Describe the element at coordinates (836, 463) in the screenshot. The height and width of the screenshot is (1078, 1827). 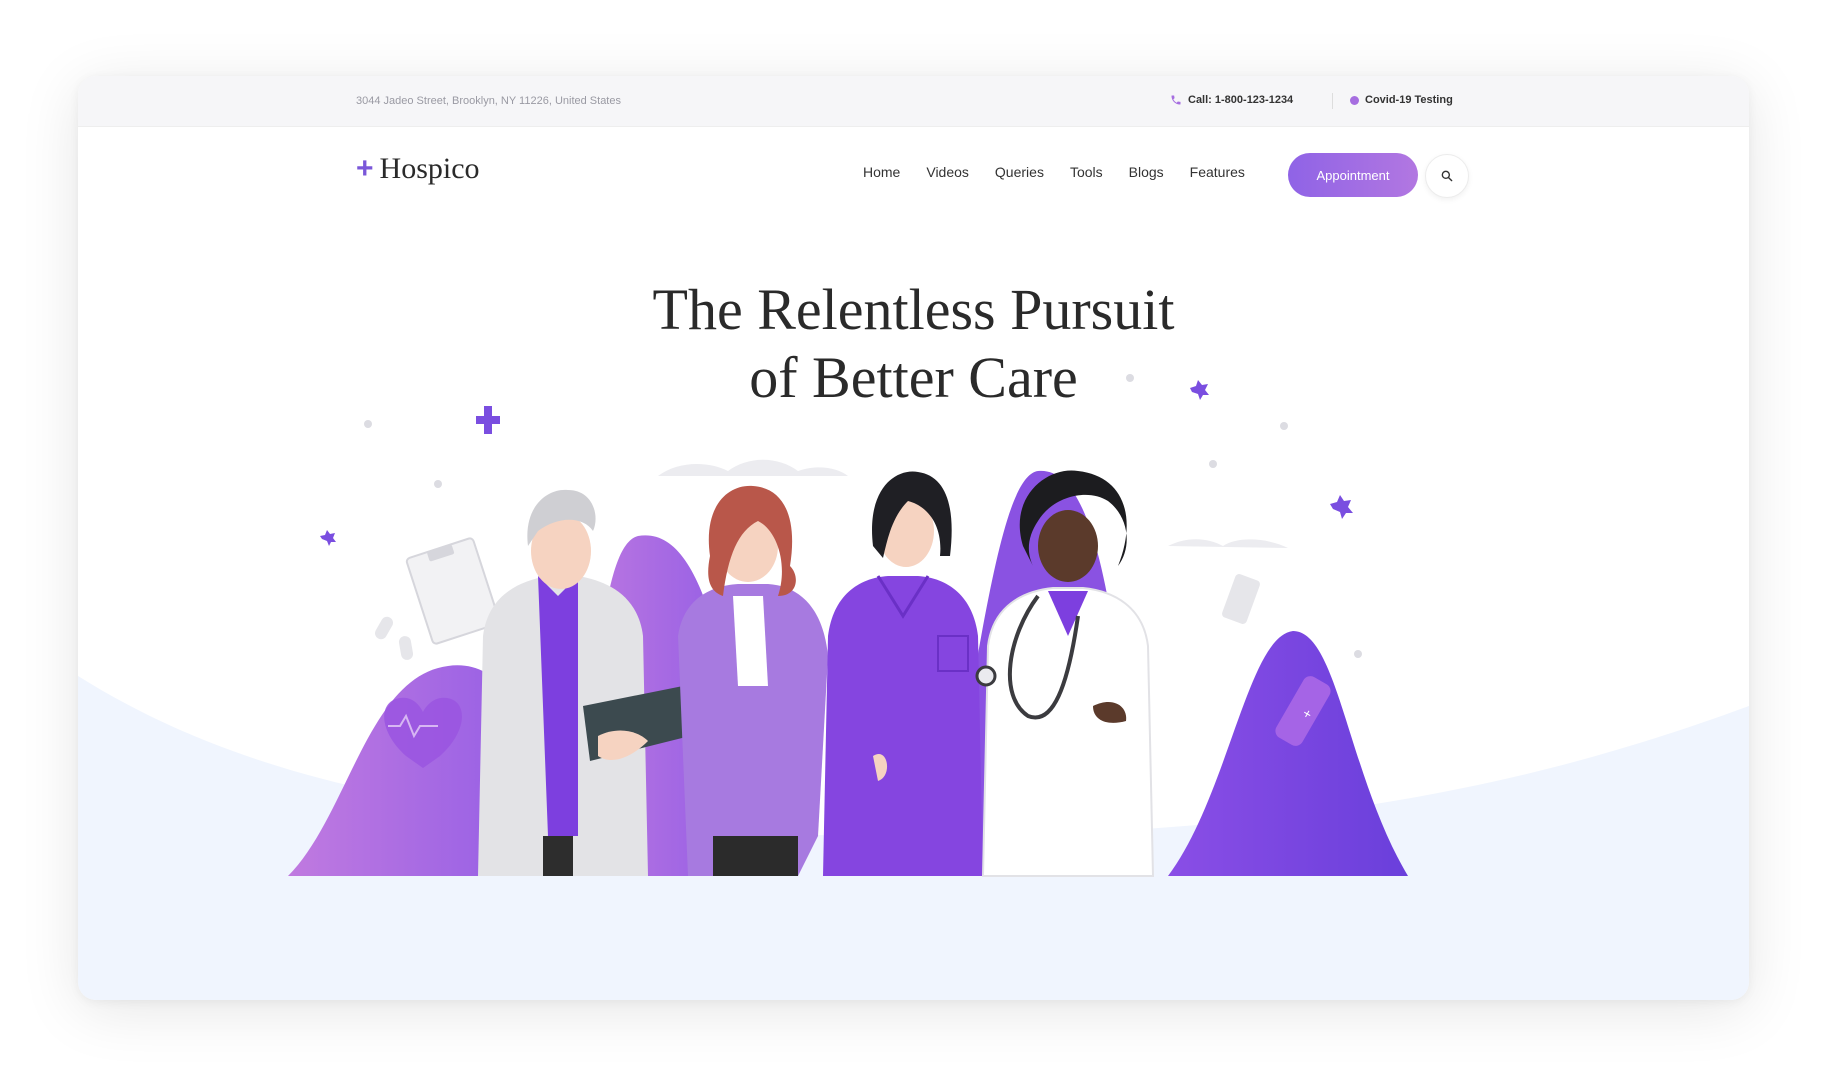
I see `sparkle-decoration` at that location.